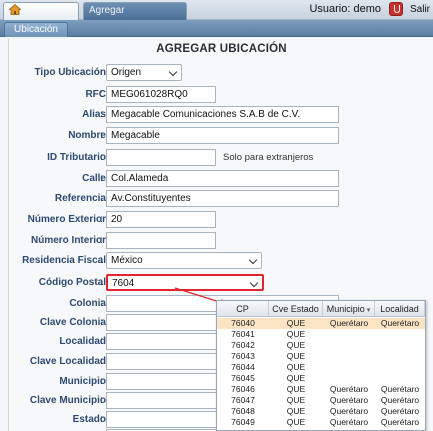  What do you see at coordinates (149, 94) in the screenshot?
I see `field-value: MEG061028RQ0` at bounding box center [149, 94].